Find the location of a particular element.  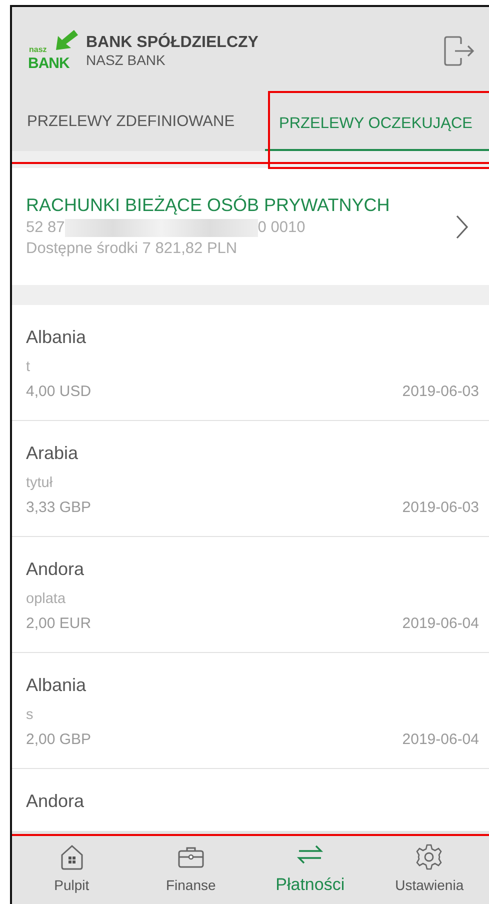

available-balance: Dostępne środki 7 821,82 PLN is located at coordinates (132, 249).